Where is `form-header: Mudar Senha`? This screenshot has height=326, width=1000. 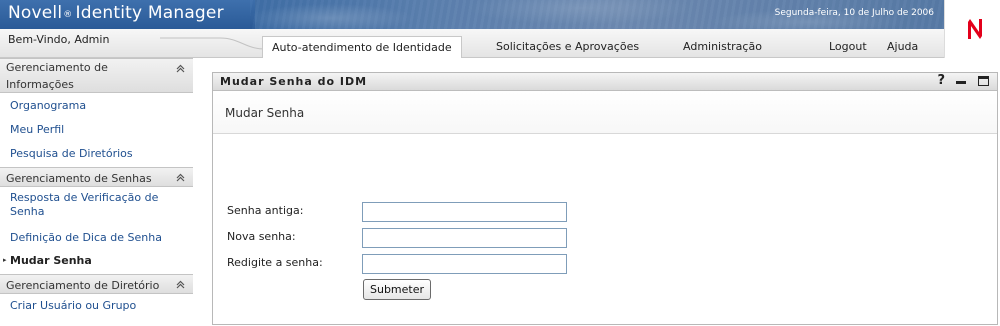 form-header: Mudar Senha is located at coordinates (605, 113).